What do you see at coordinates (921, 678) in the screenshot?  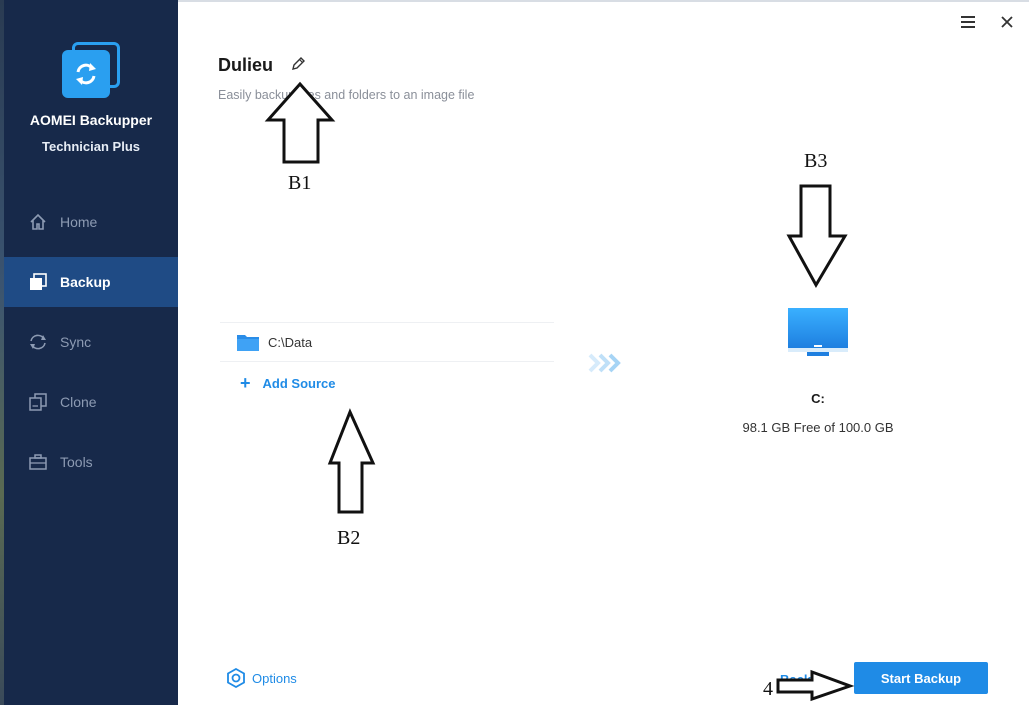 I see `start-backup-button: Start Backup` at bounding box center [921, 678].